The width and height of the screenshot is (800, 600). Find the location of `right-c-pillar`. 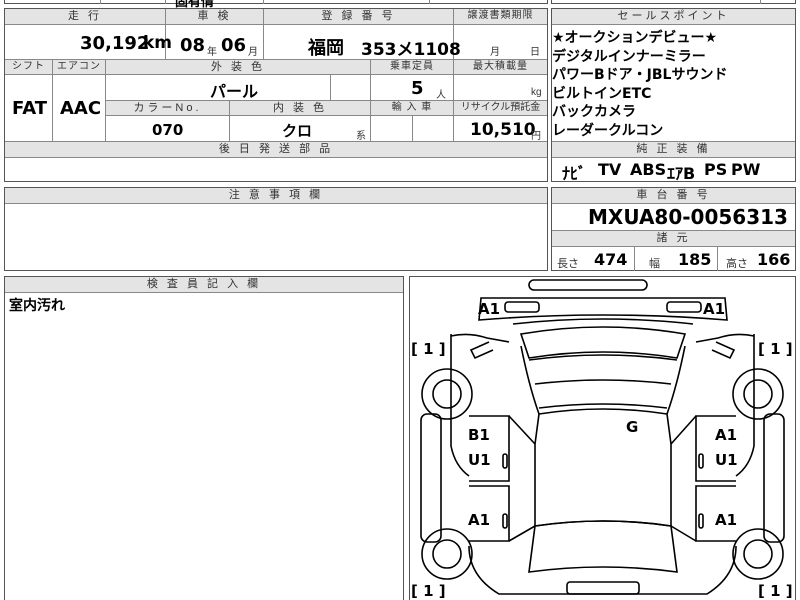

right-c-pillar is located at coordinates (683, 533).